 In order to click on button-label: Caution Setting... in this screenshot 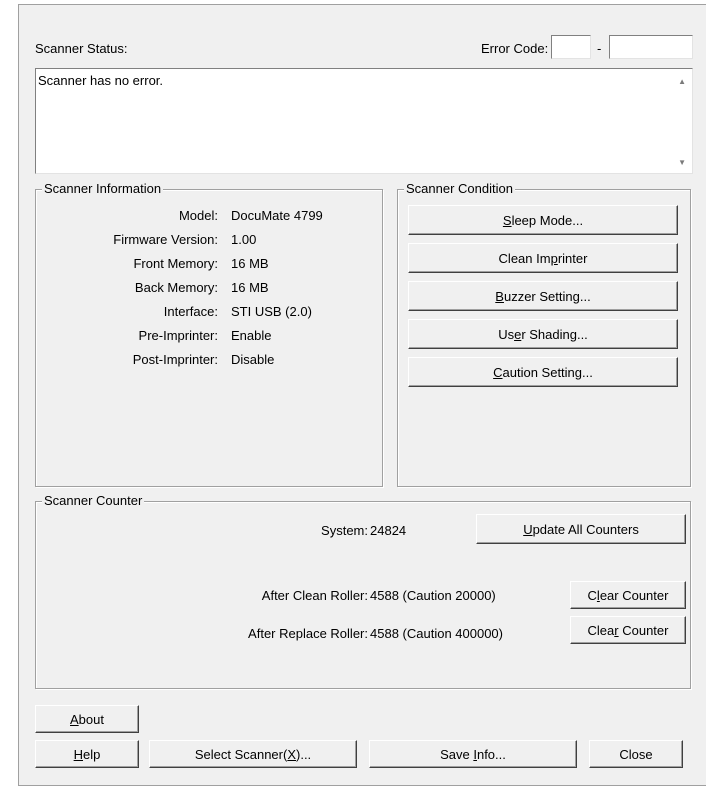, I will do `click(543, 372)`.